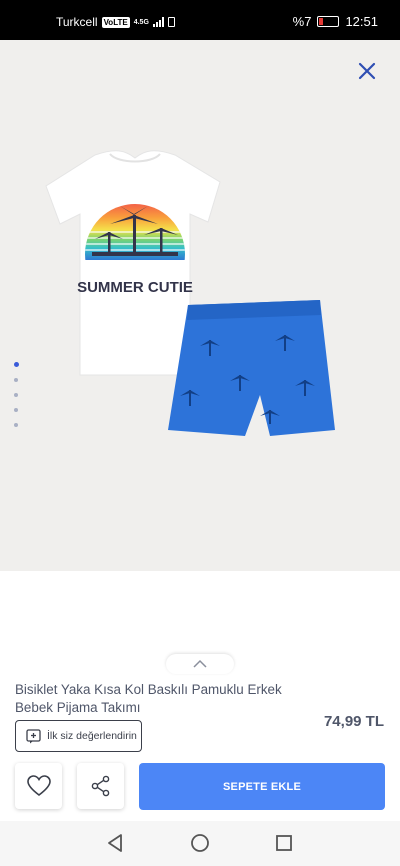 This screenshot has width=400, height=866. I want to click on add-review-icon, so click(33, 735).